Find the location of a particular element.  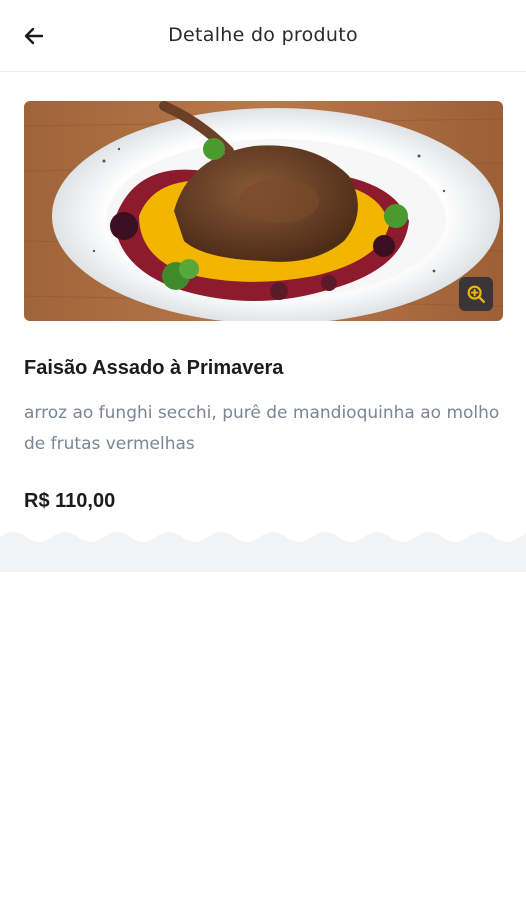

app-header: Detalhe do produto is located at coordinates (263, 36).